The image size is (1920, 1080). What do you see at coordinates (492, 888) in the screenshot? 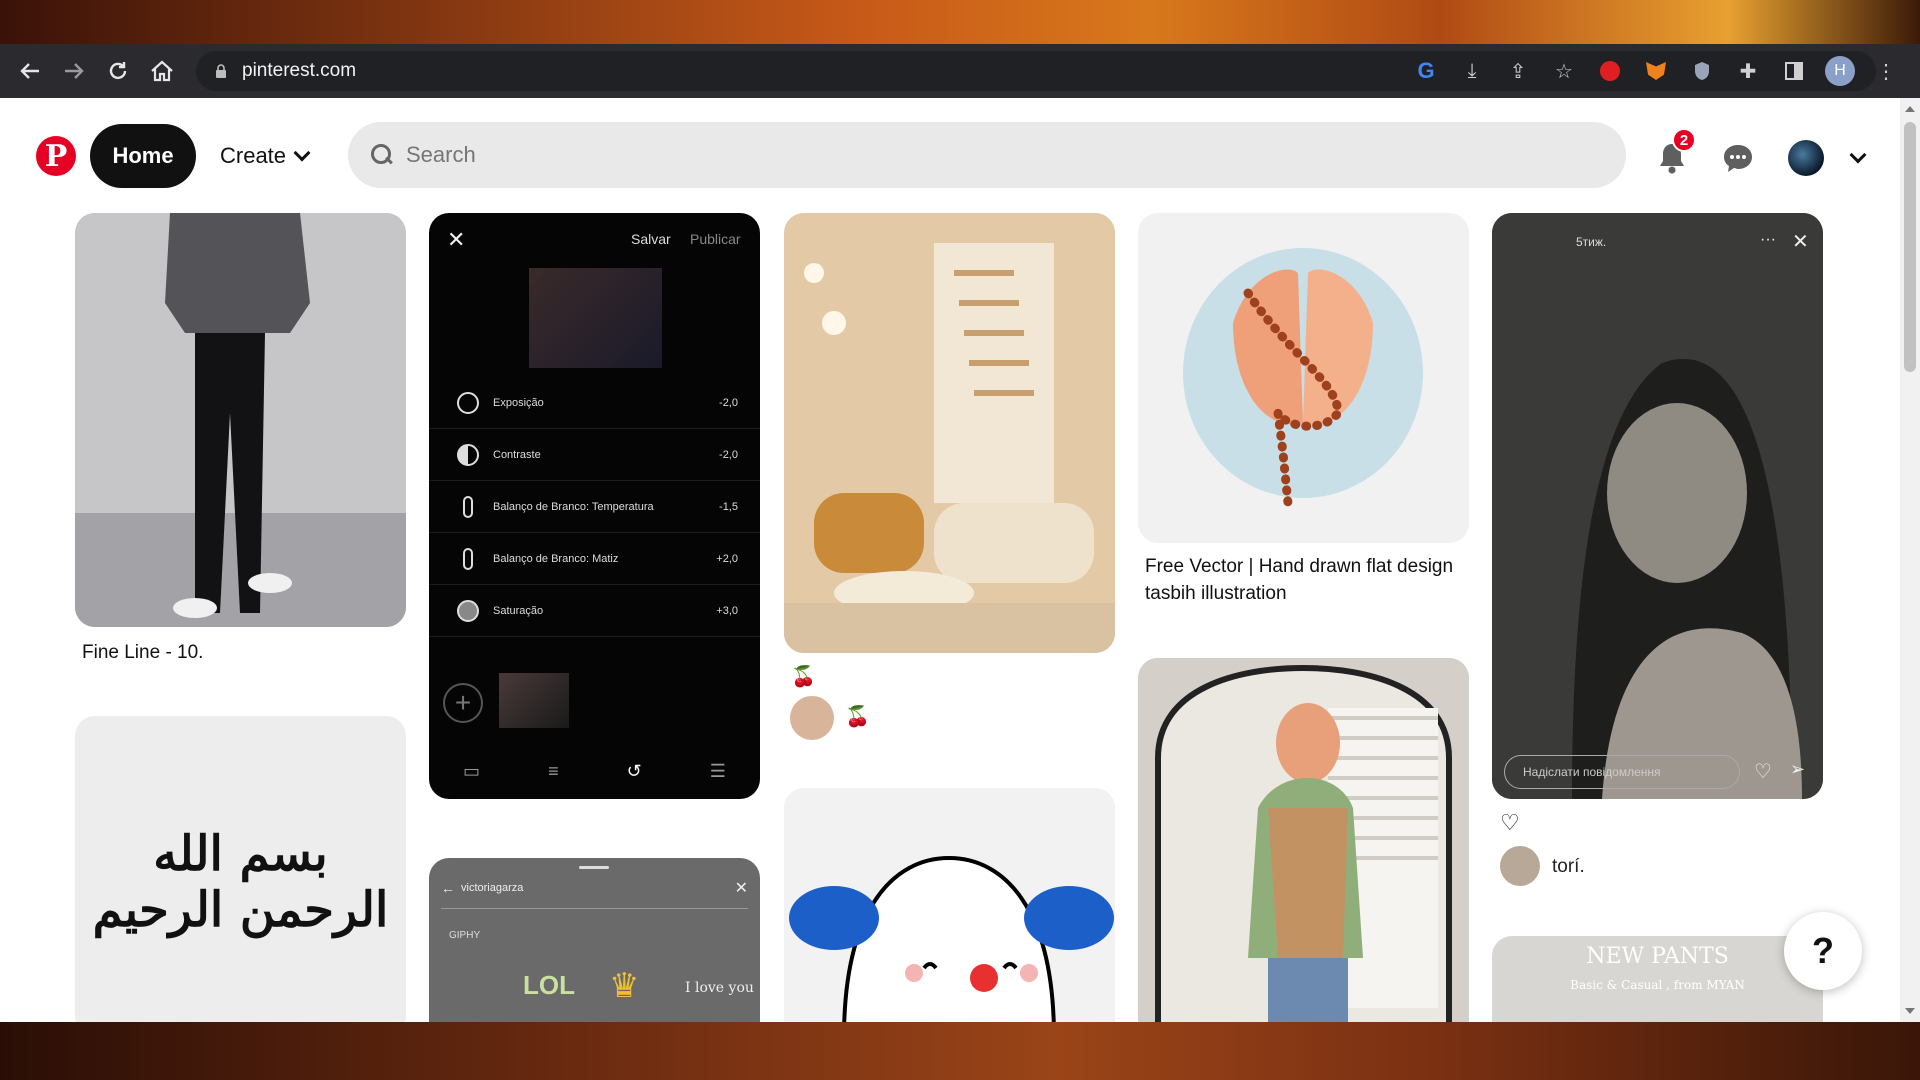
I see `story-username: victoriagarza` at bounding box center [492, 888].